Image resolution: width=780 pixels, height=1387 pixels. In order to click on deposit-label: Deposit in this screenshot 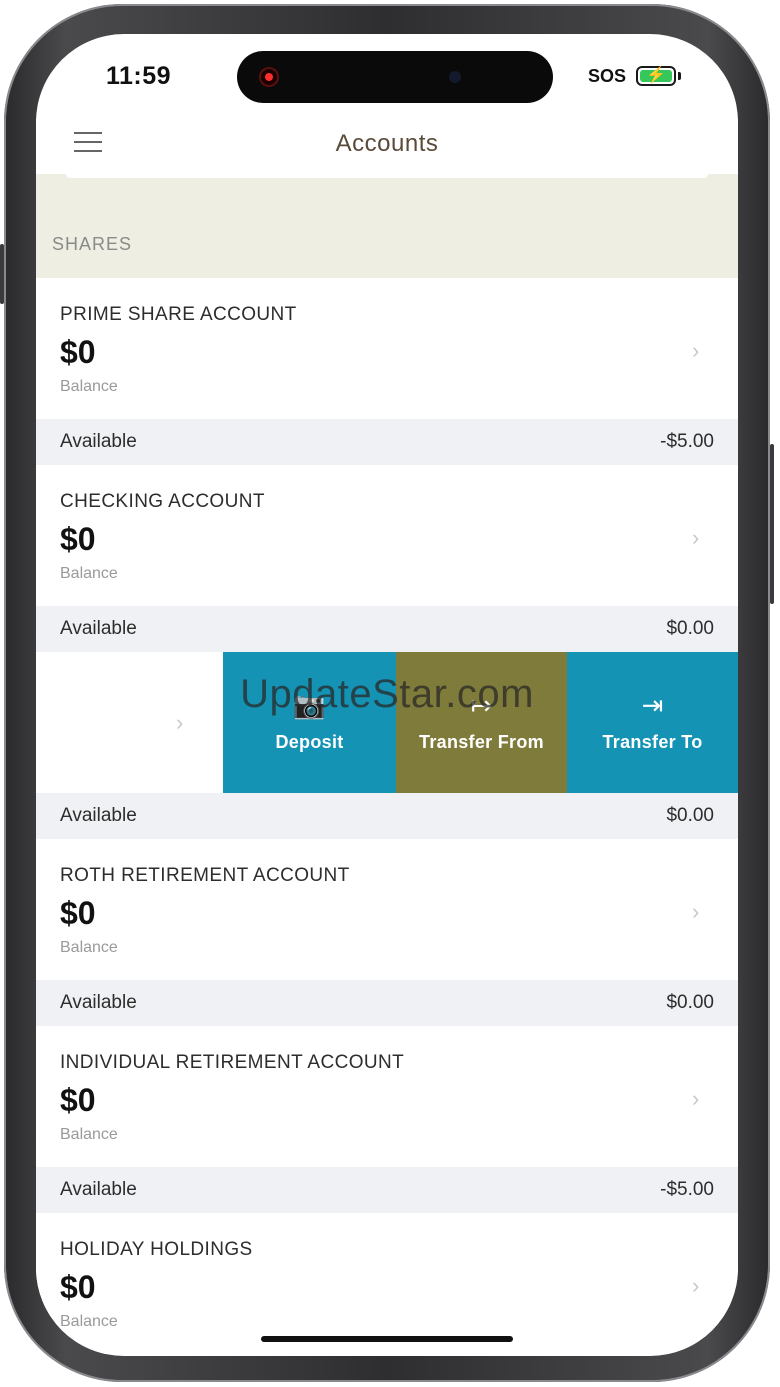, I will do `click(309, 742)`.